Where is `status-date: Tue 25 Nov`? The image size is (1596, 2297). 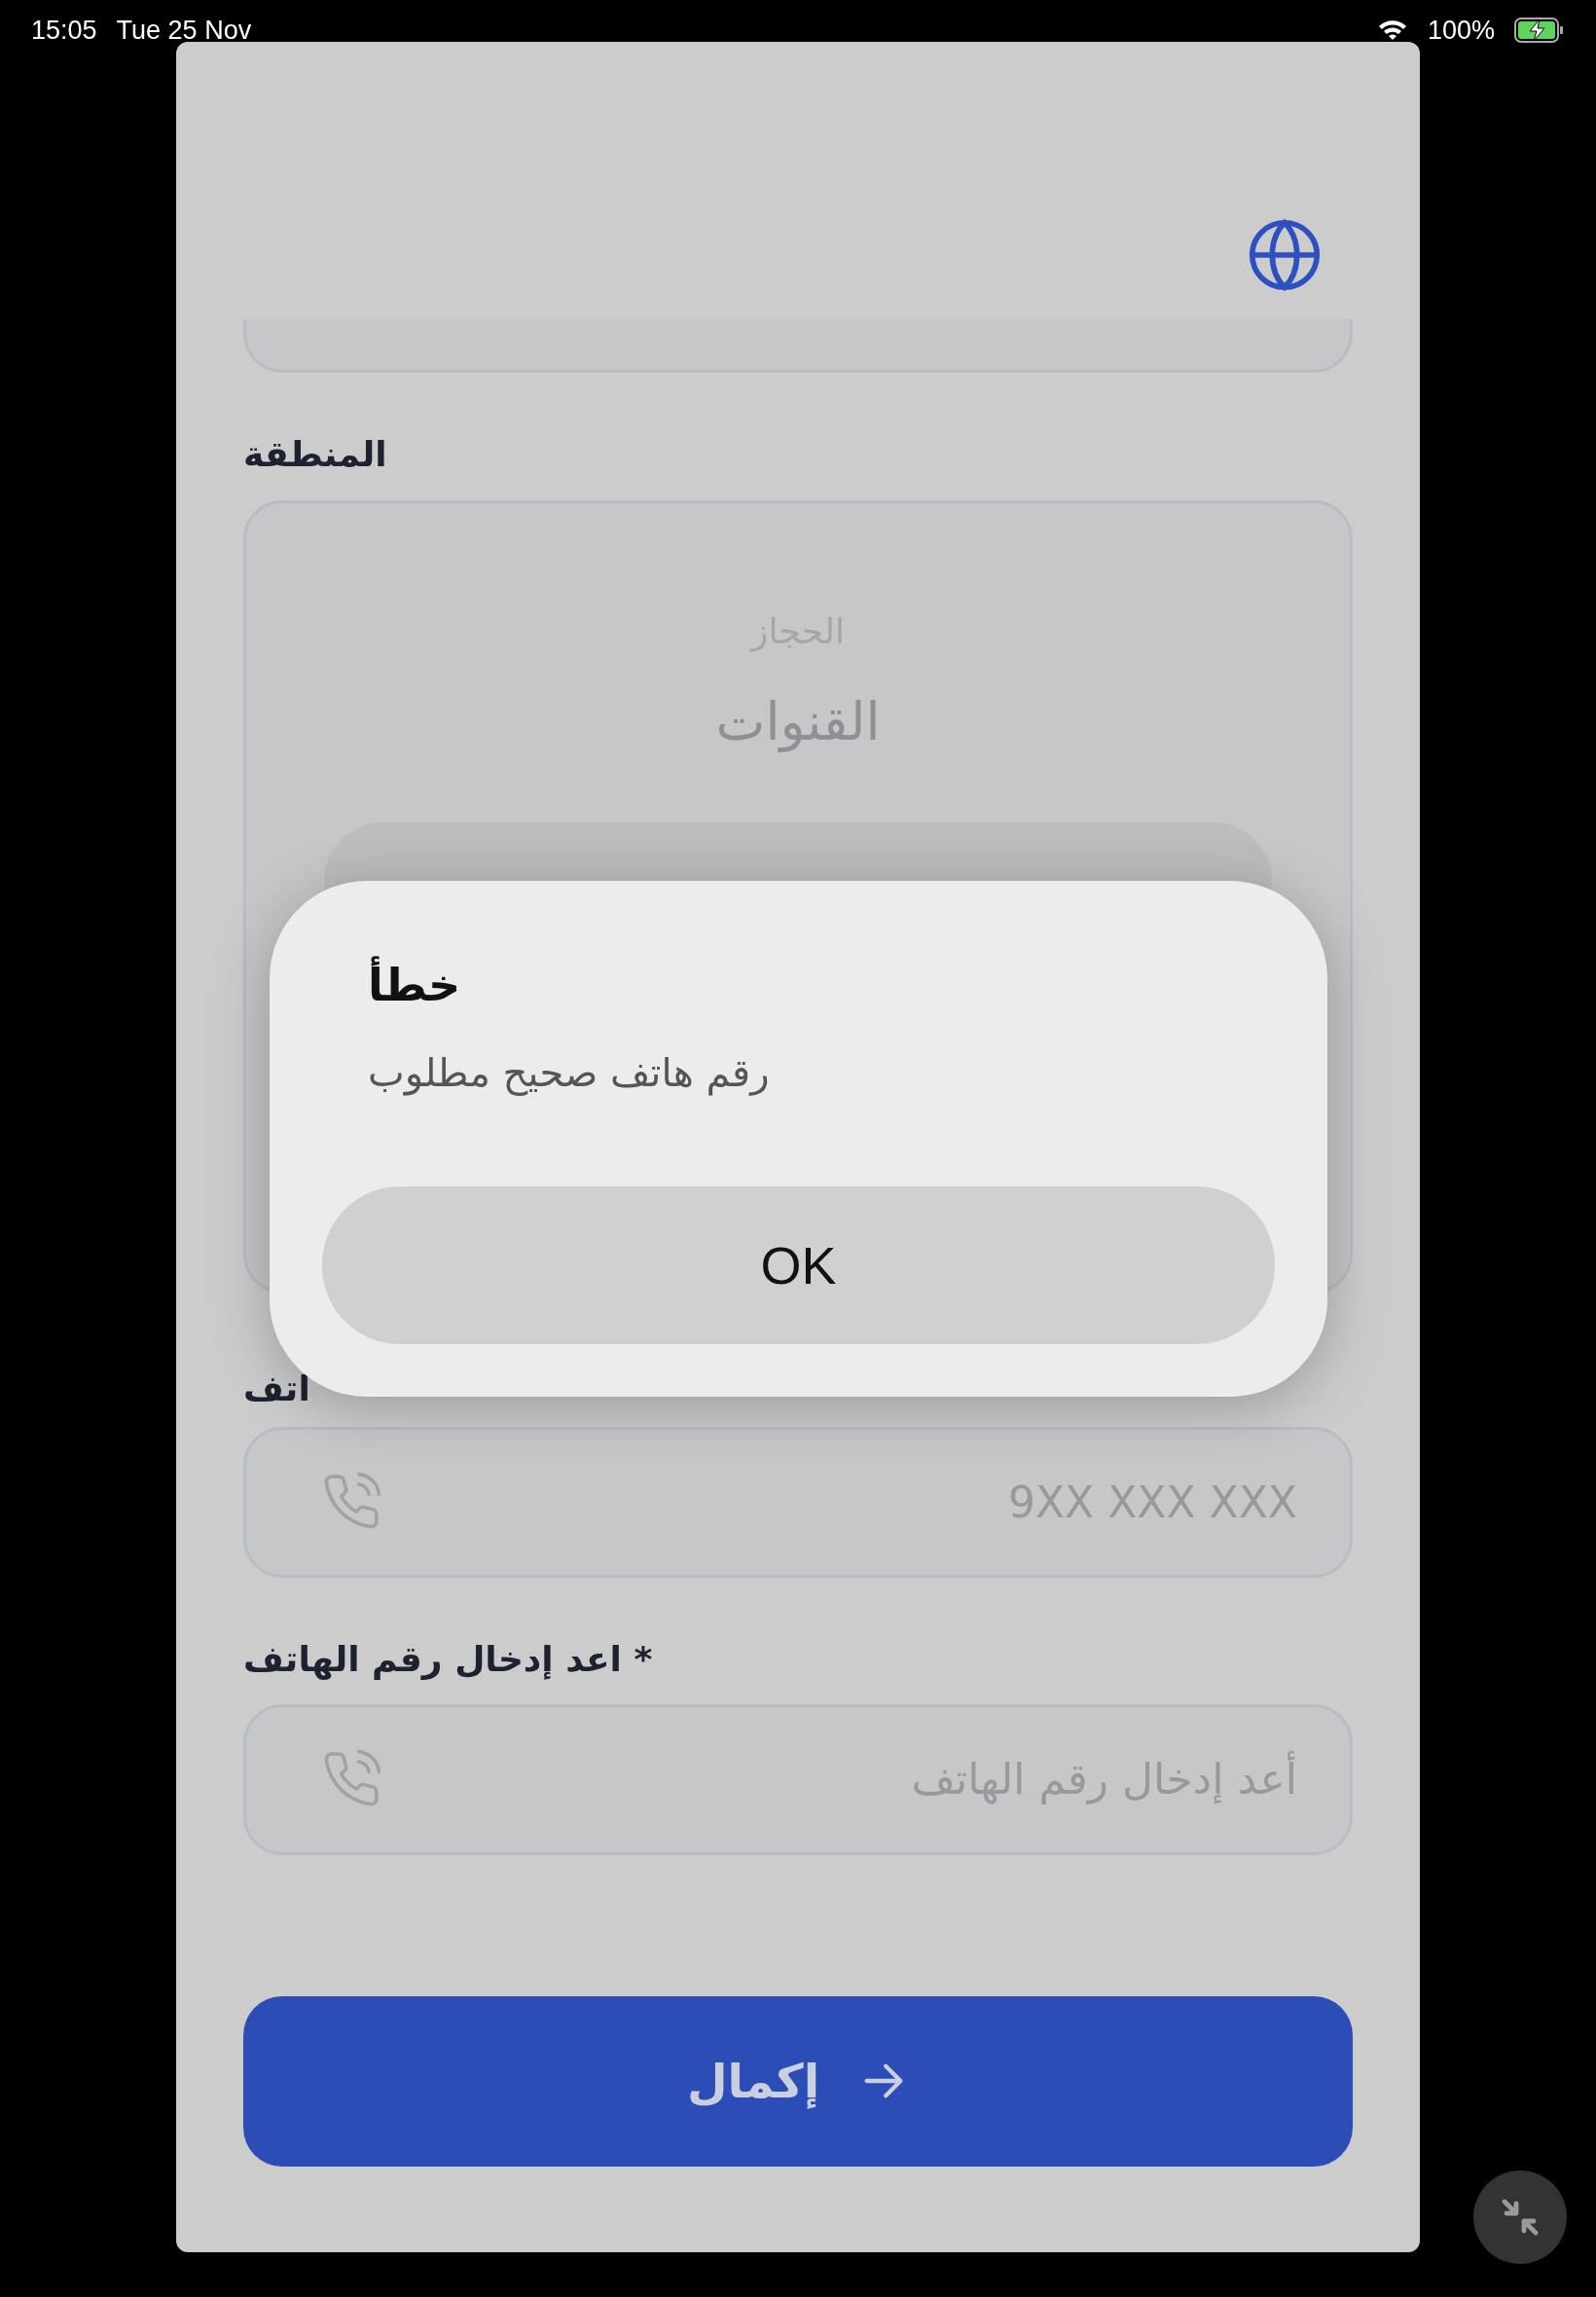 status-date: Tue 25 Nov is located at coordinates (184, 30).